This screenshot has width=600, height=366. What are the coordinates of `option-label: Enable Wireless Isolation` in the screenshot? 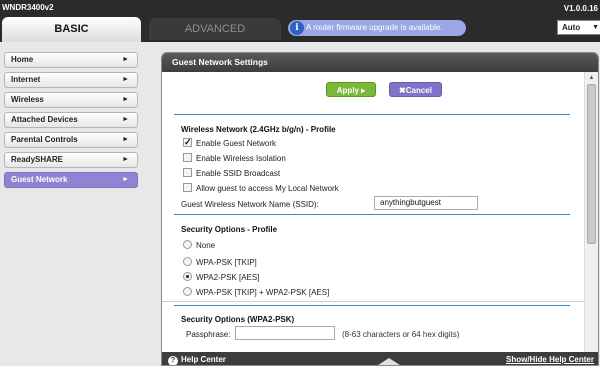 It's located at (241, 158).